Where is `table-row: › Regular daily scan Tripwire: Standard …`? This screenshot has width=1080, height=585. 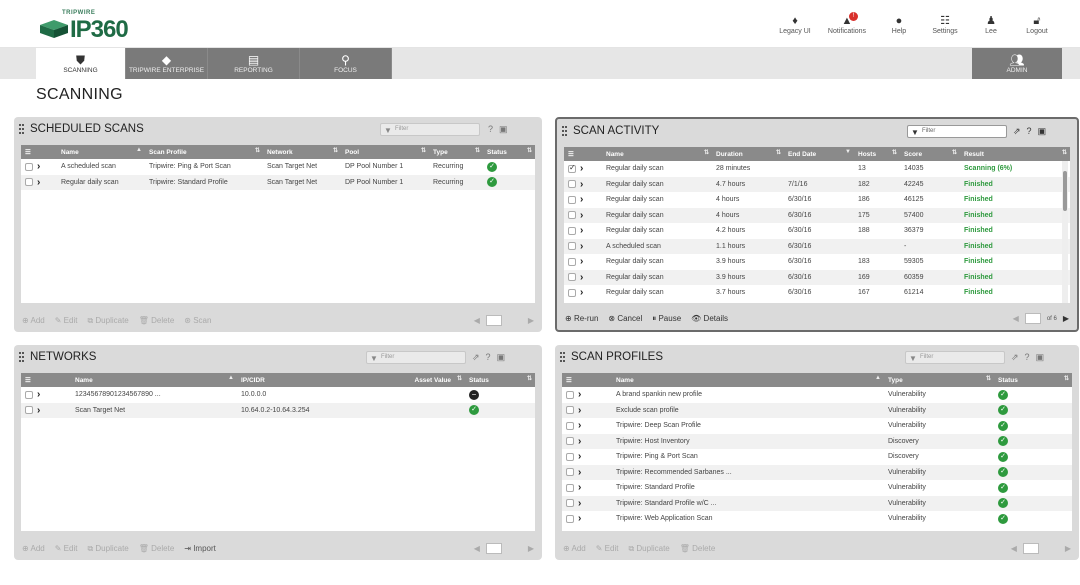
table-row: › Regular daily scan Tripwire: Standard … is located at coordinates (278, 182).